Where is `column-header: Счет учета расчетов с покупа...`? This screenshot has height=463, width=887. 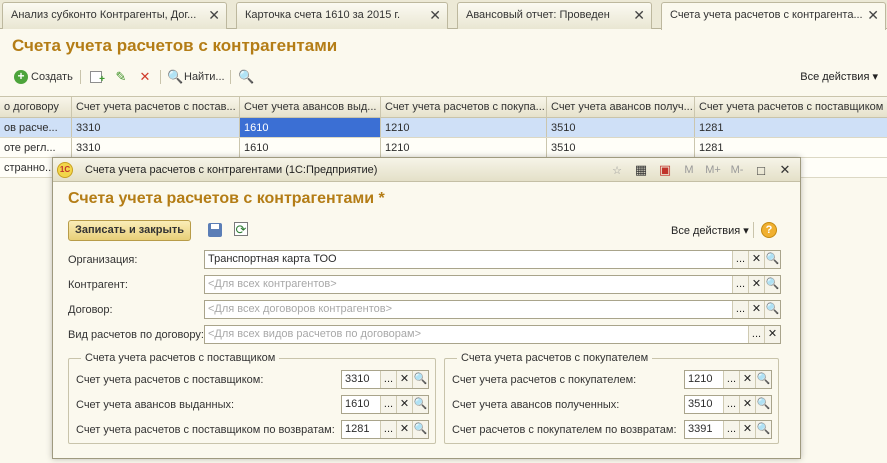 column-header: Счет учета расчетов с покупа... is located at coordinates (464, 107).